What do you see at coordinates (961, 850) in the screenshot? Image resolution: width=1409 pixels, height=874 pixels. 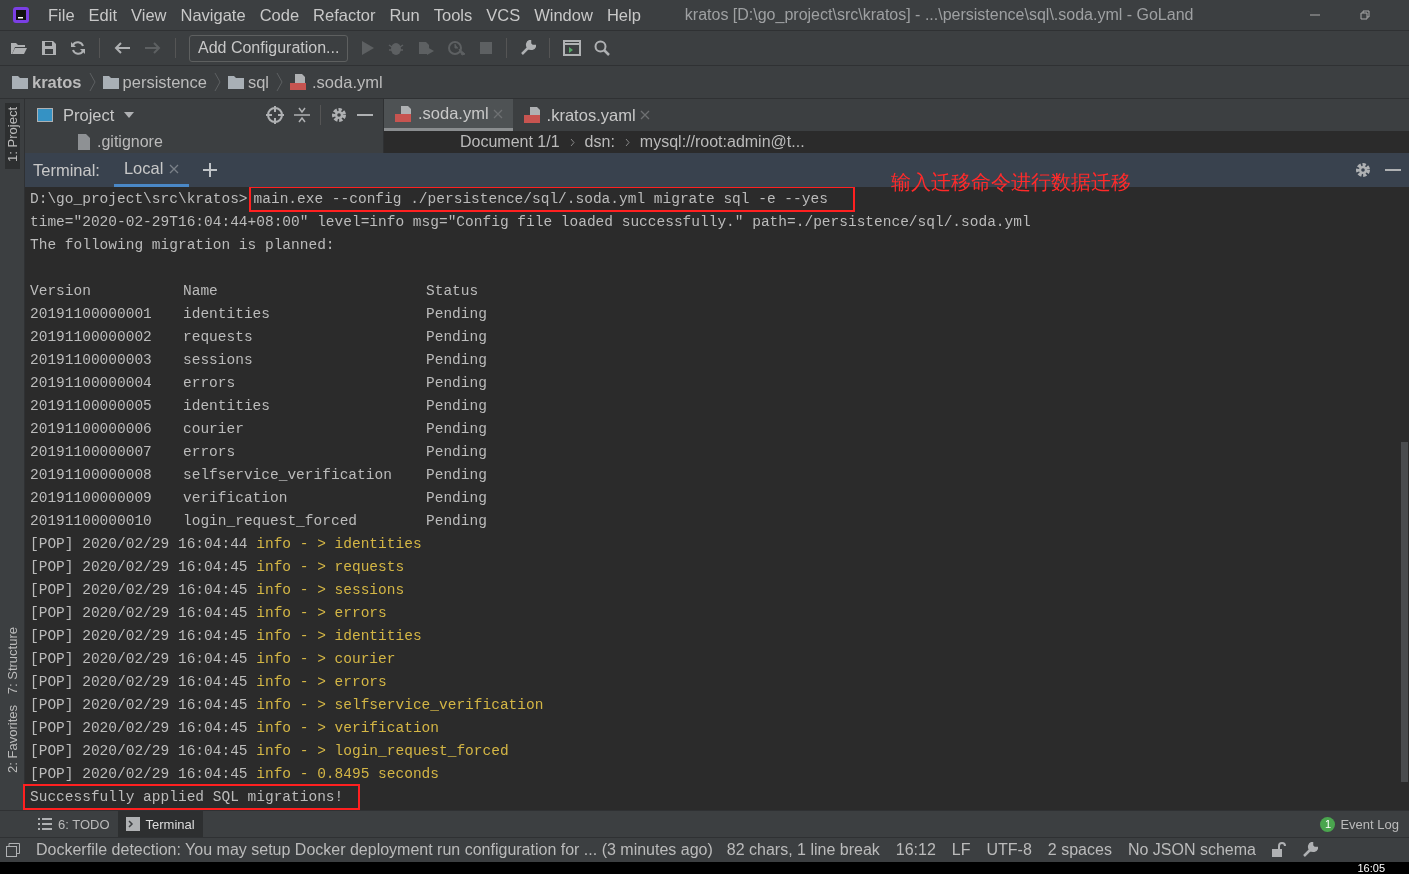 I see `status-item: LF` at bounding box center [961, 850].